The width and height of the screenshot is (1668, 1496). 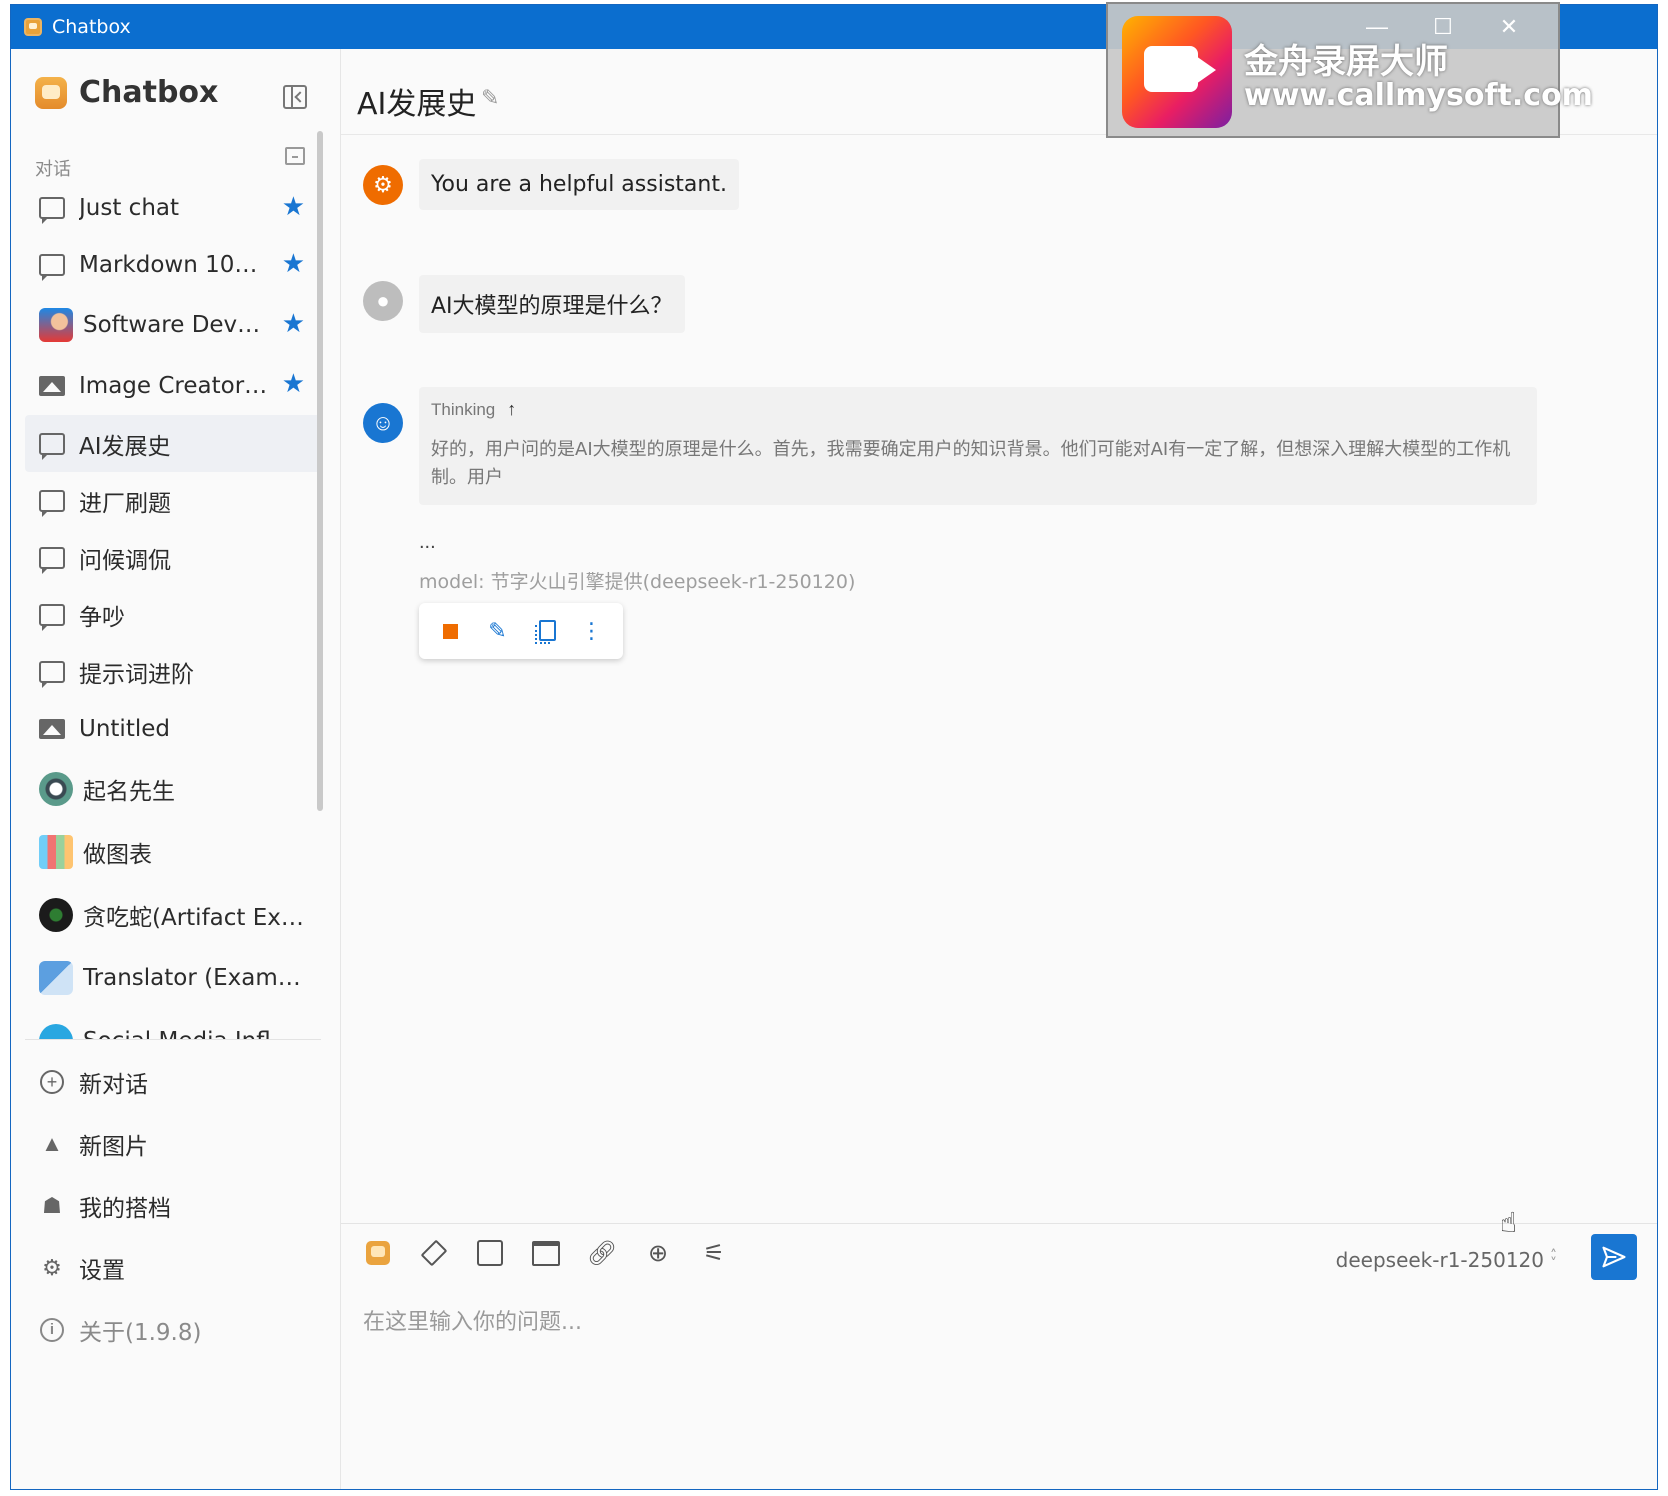 I want to click on info-icon: i, so click(x=52, y=1330).